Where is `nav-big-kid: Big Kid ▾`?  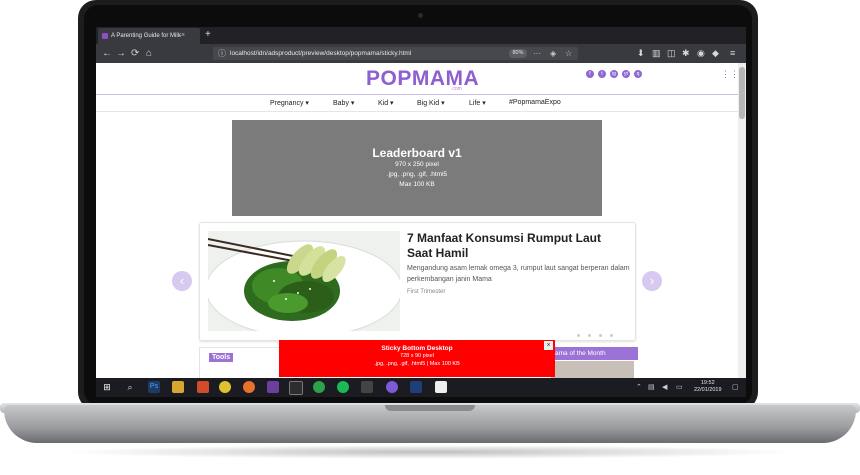 nav-big-kid: Big Kid ▾ is located at coordinates (431, 103).